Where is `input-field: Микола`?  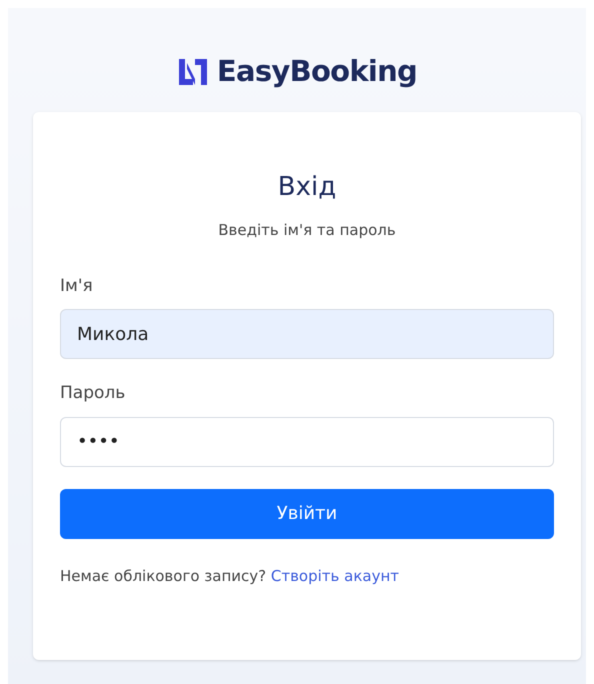 input-field: Микола is located at coordinates (307, 334).